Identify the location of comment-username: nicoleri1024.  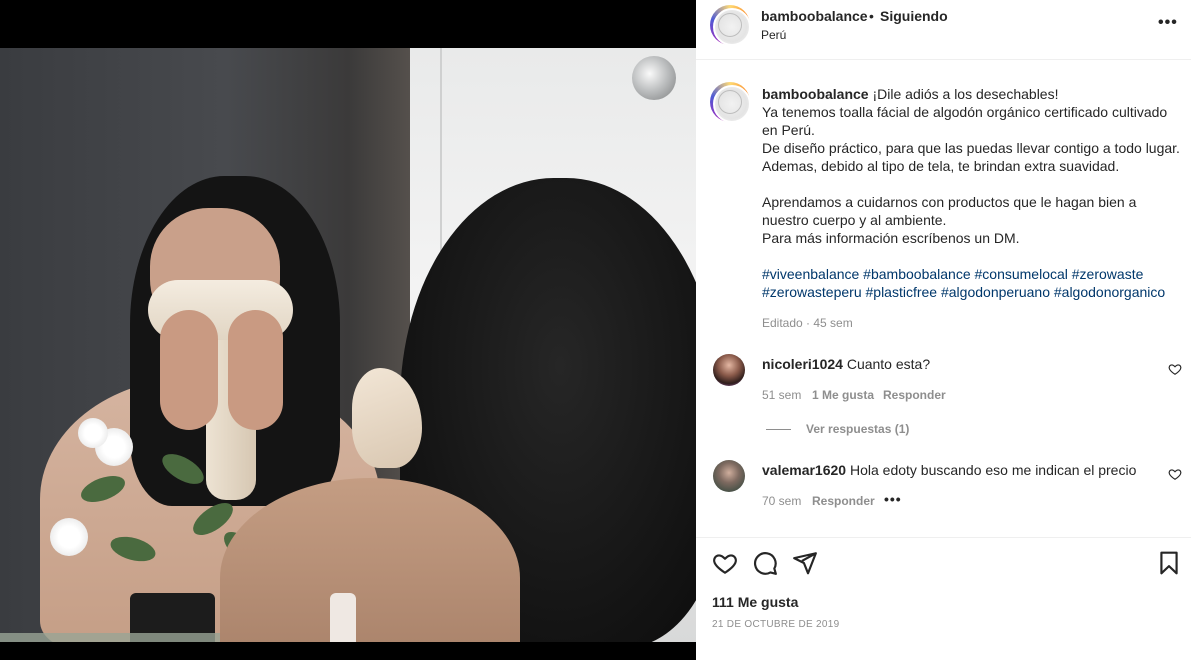
(802, 364).